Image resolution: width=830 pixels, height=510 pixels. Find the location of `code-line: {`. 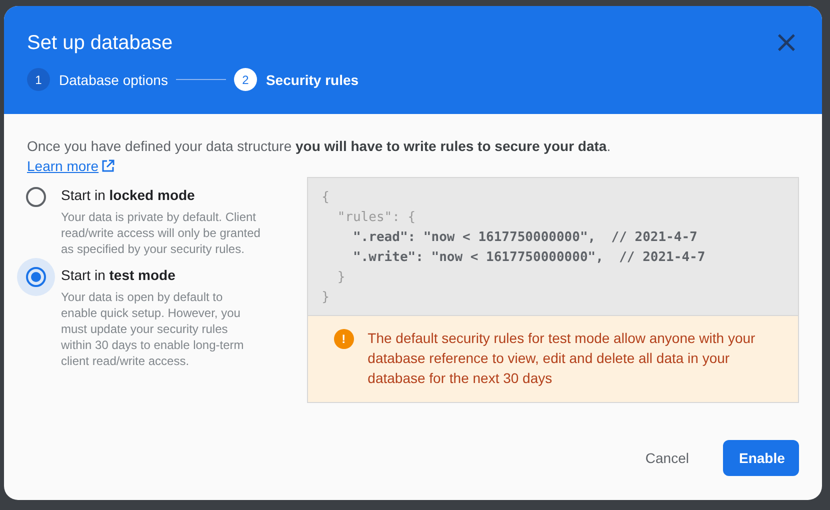

code-line: { is located at coordinates (326, 198).